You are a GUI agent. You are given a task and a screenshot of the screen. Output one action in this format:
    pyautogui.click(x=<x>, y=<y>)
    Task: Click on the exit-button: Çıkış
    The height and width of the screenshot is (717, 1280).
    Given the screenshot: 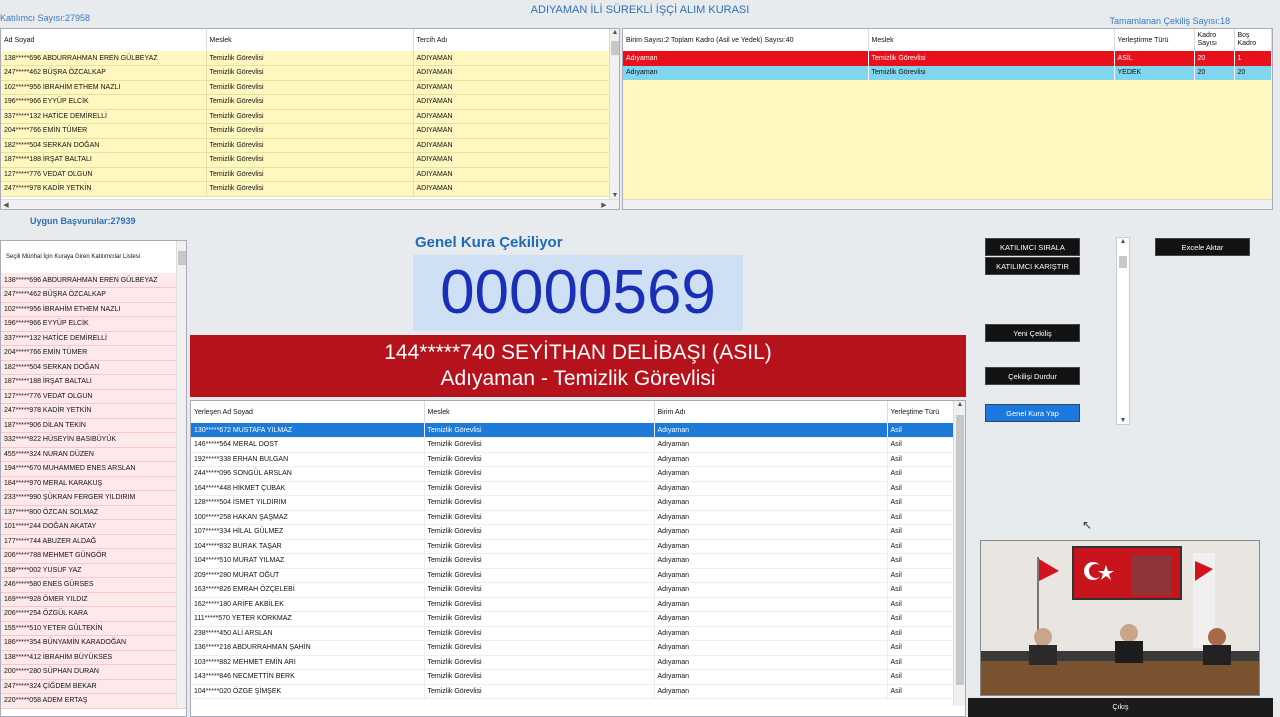 What is the action you would take?
    pyautogui.click(x=1120, y=707)
    